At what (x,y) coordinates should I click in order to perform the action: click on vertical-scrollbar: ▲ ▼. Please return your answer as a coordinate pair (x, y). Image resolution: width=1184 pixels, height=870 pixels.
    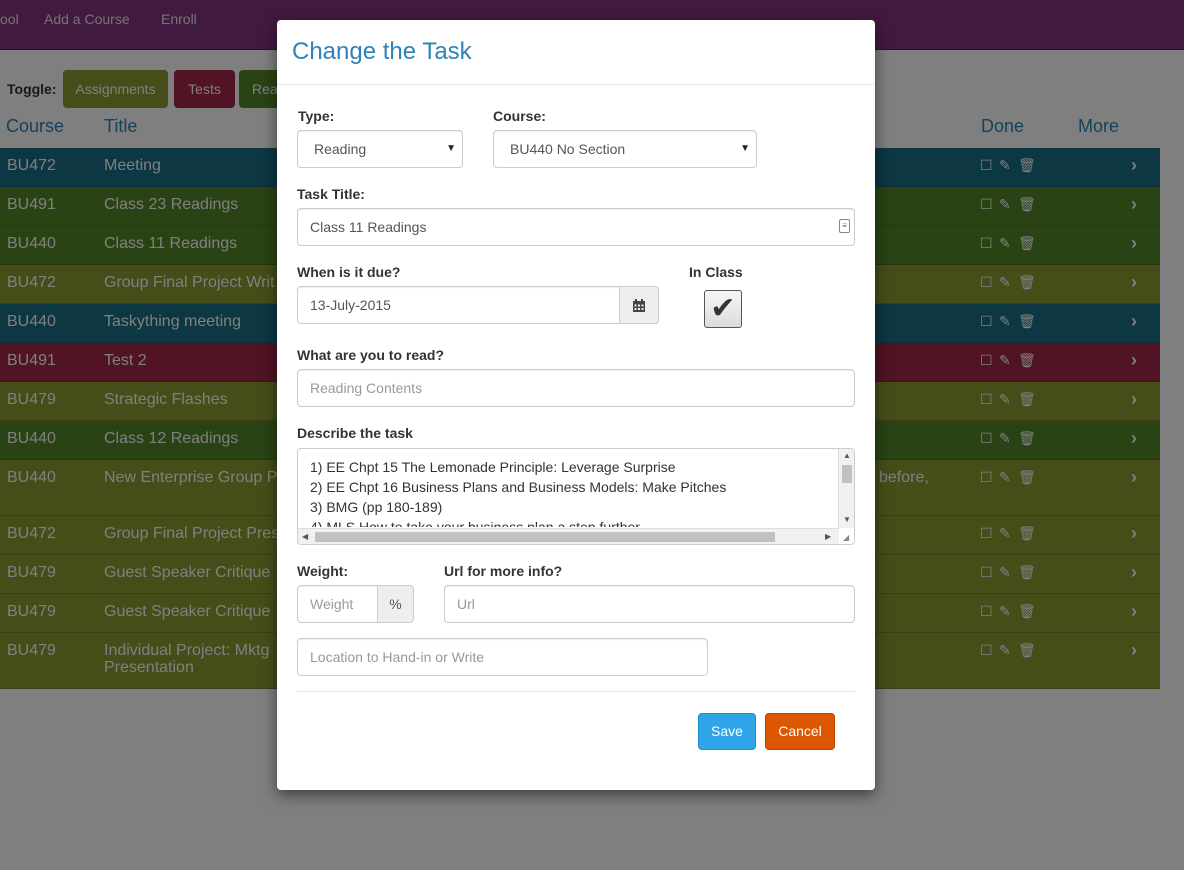
    Looking at the image, I should click on (846, 488).